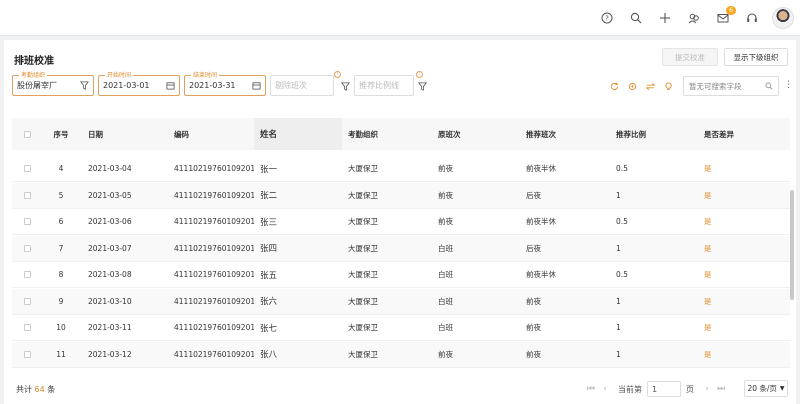 This screenshot has height=404, width=800. What do you see at coordinates (614, 86) in the screenshot?
I see `refresh-icon` at bounding box center [614, 86].